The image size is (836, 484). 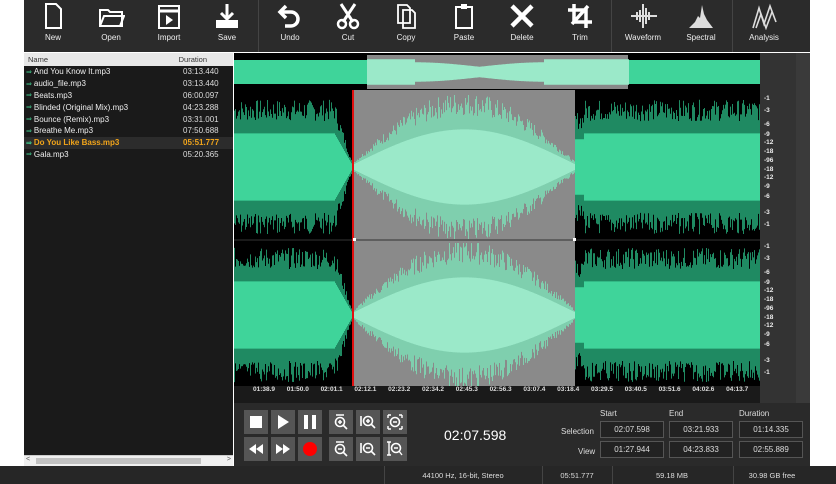 I want to click on zoom-out-vertical-button, so click(x=341, y=449).